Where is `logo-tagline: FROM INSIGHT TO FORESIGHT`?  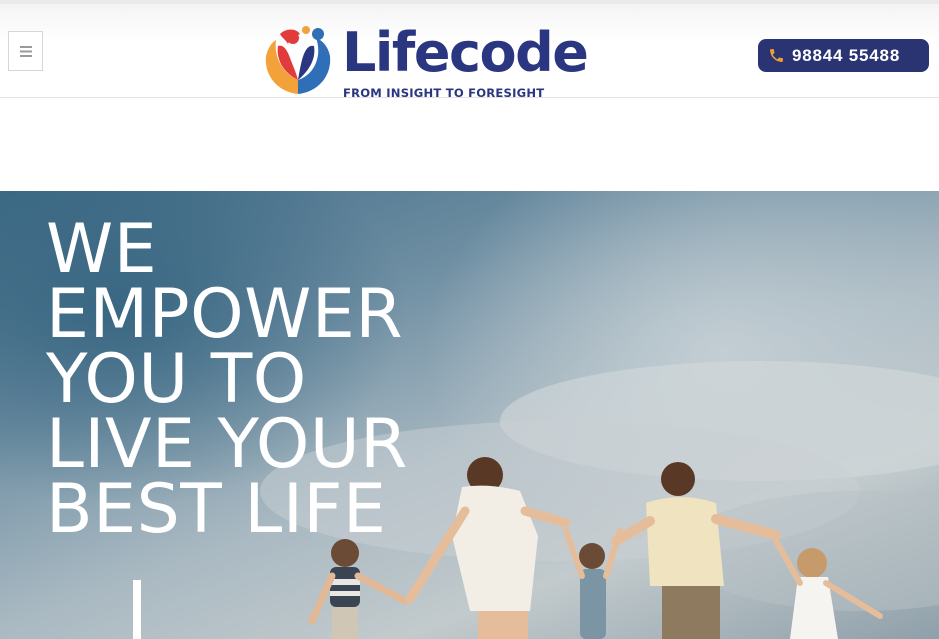
logo-tagline: FROM INSIGHT TO FORESIGHT is located at coordinates (444, 93).